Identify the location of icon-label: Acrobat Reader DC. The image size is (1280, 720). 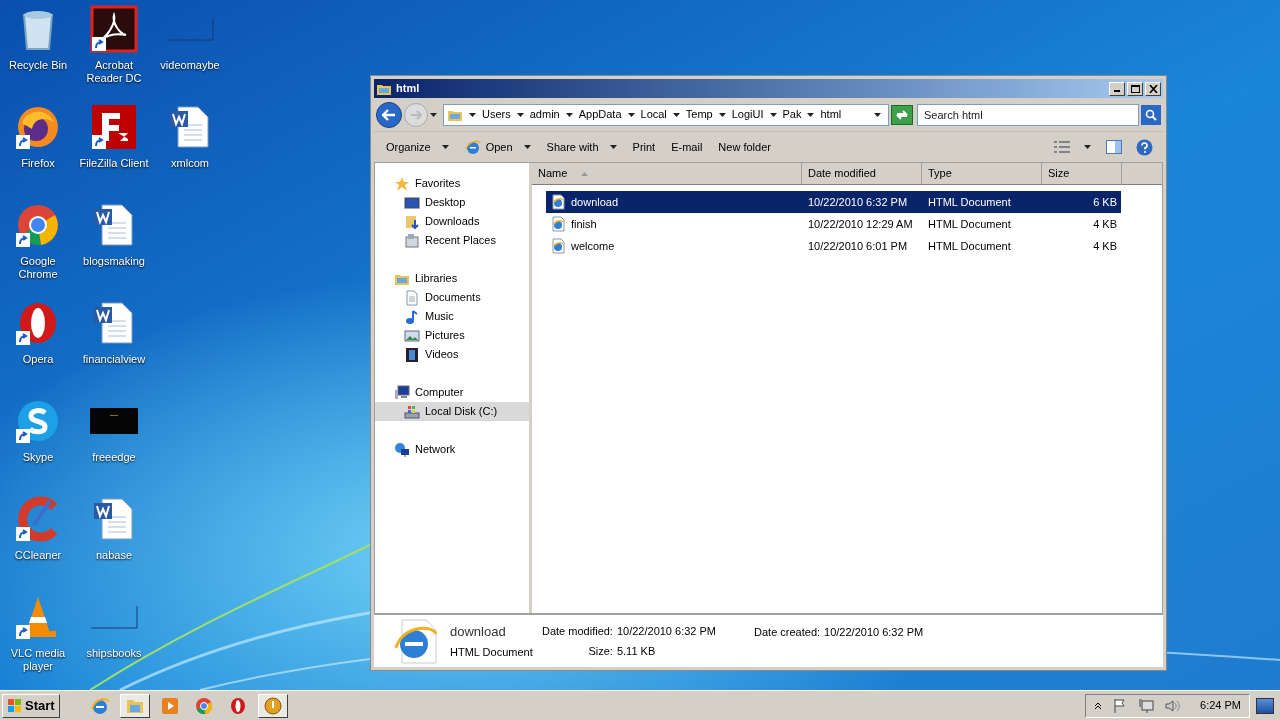
(114, 72).